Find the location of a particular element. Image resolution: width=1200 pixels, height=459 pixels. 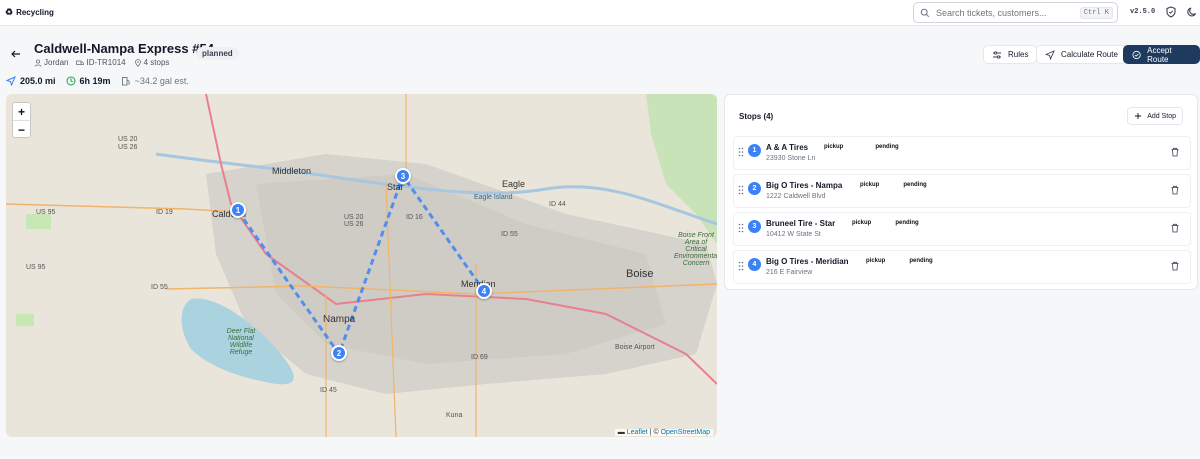

clock-icon is located at coordinates (71, 81).